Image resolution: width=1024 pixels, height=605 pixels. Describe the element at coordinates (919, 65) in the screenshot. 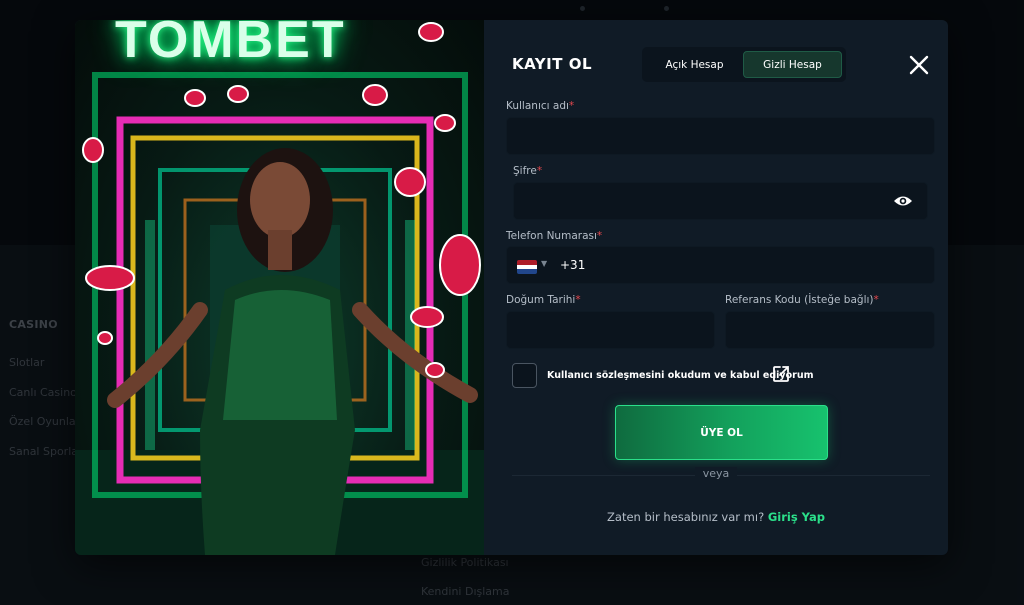

I see `close-icon` at that location.